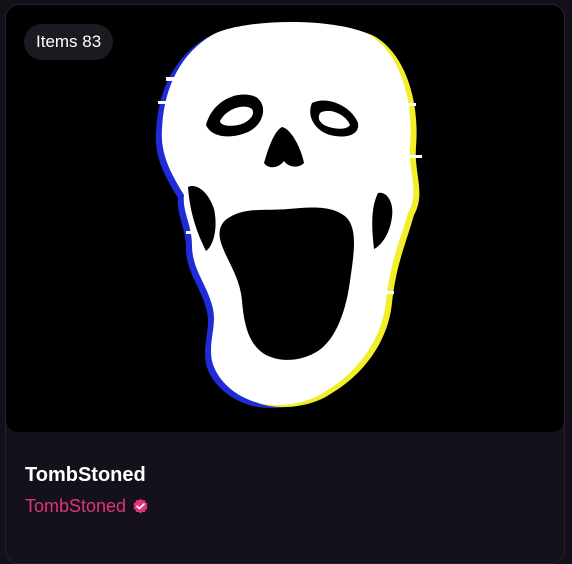 This screenshot has height=564, width=572. What do you see at coordinates (85, 475) in the screenshot?
I see `collection-title: TombStoned` at bounding box center [85, 475].